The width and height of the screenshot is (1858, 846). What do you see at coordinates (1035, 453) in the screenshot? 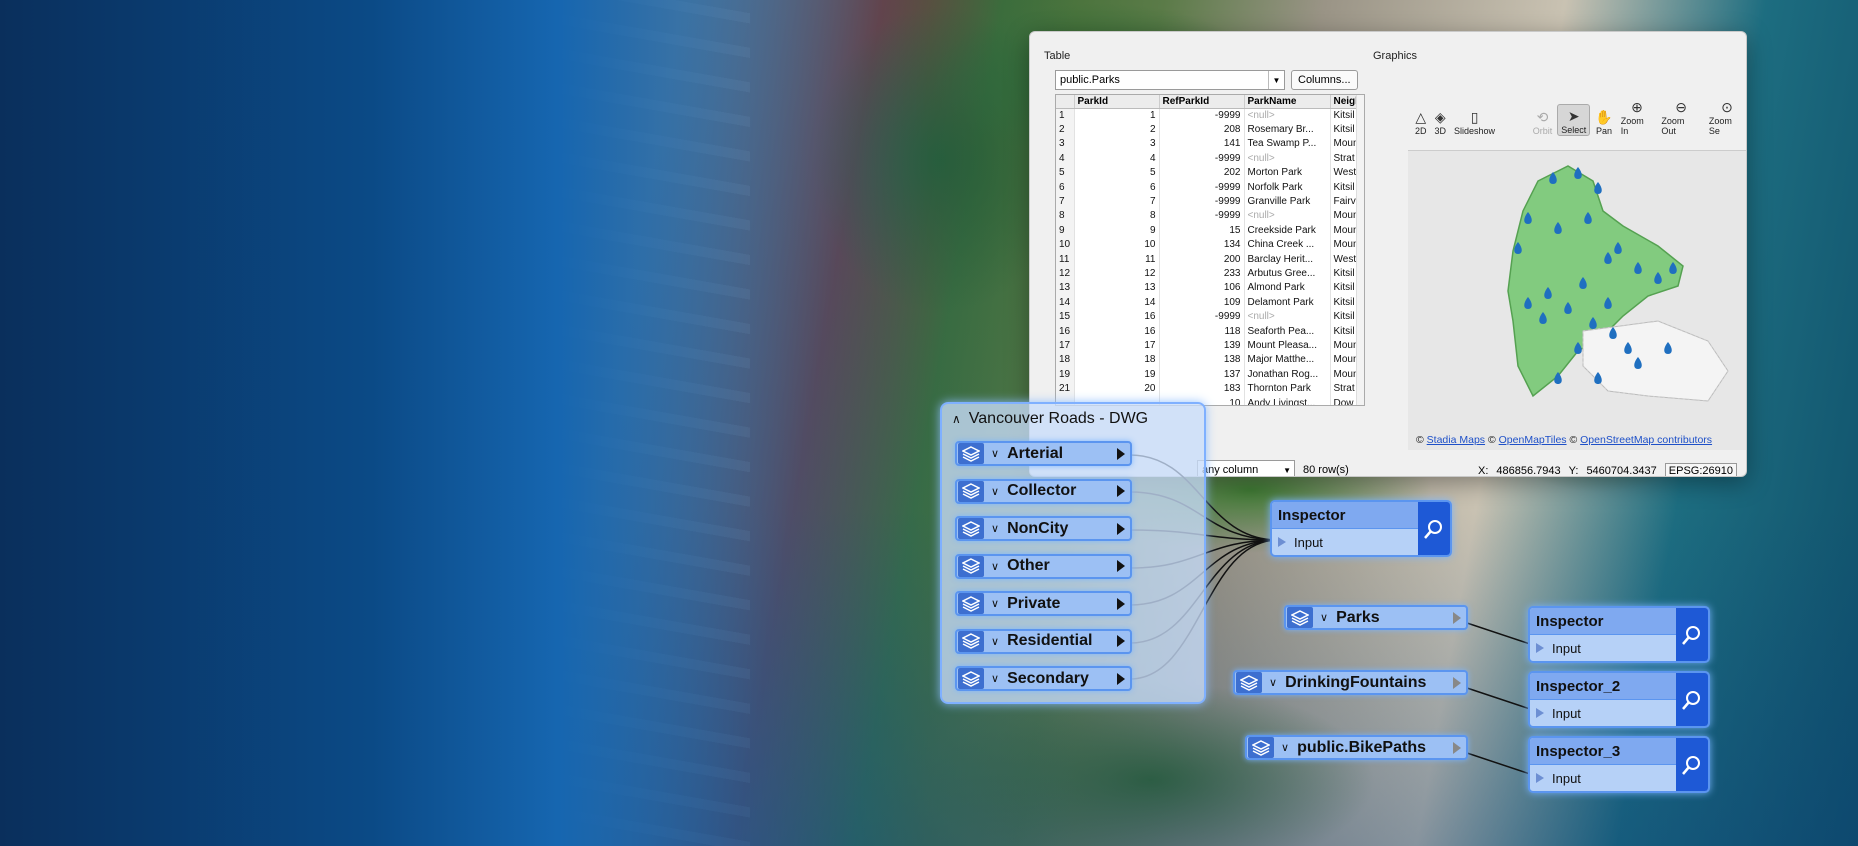
I see `feature-type-name: Arterial` at bounding box center [1035, 453].